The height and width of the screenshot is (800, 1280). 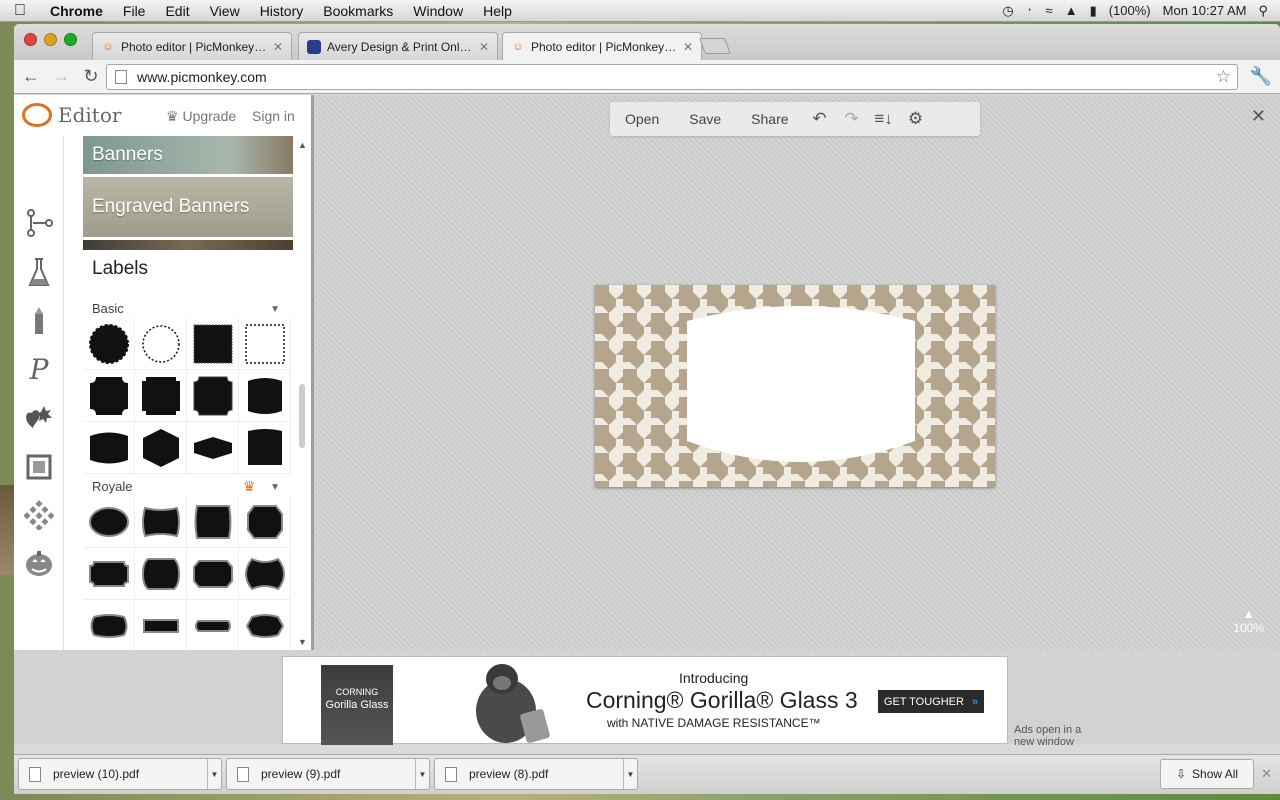 I want to click on ad-intro: Introducing, so click(x=714, y=678).